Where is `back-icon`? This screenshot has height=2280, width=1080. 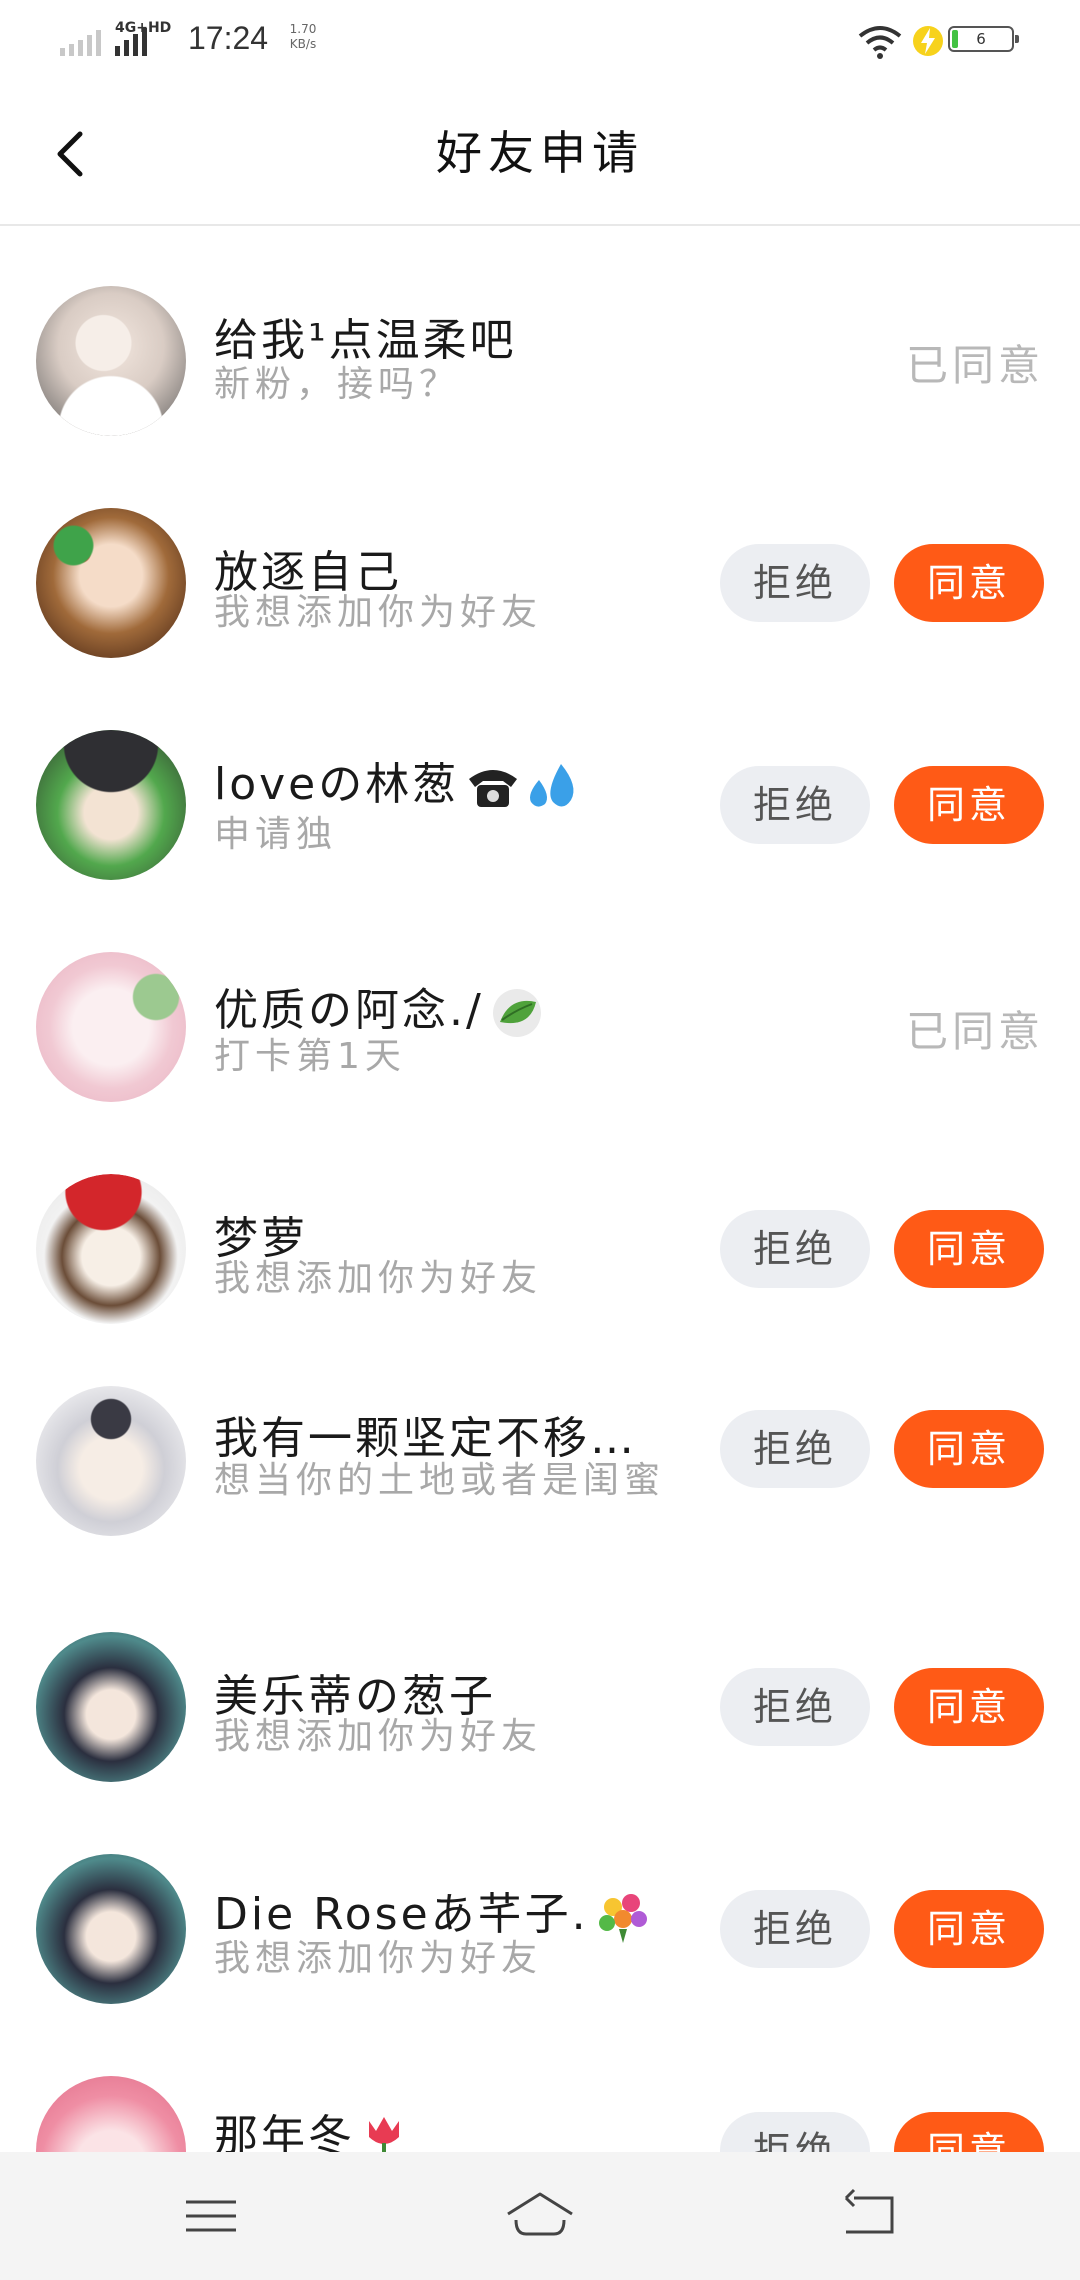
back-icon is located at coordinates (870, 2216).